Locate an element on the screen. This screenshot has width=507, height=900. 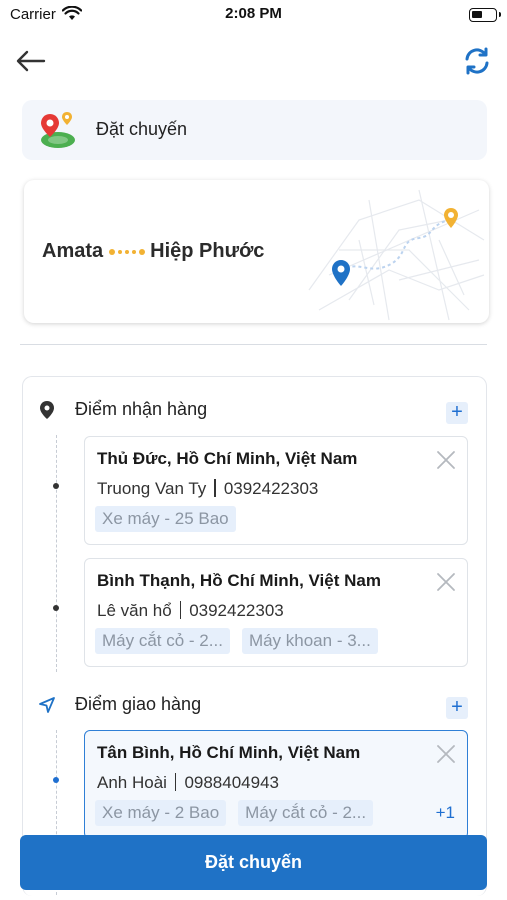
origin-pin-icon is located at coordinates (341, 273).